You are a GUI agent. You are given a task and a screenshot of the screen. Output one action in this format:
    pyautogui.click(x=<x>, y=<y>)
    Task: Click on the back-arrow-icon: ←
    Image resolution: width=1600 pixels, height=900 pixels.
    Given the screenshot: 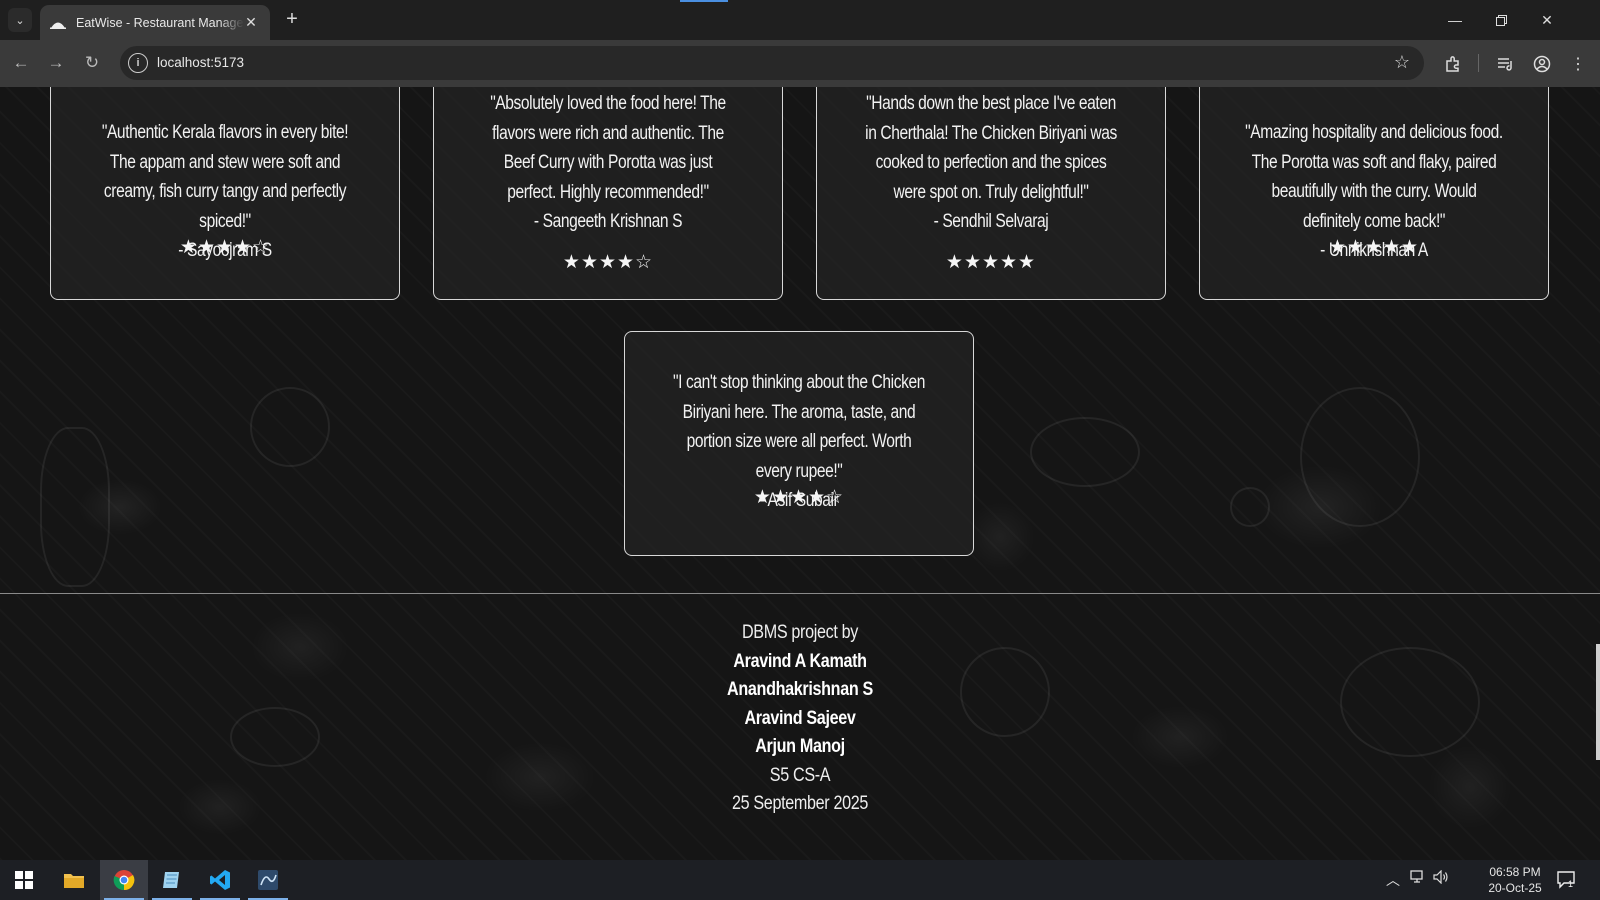 What is the action you would take?
    pyautogui.click(x=21, y=63)
    